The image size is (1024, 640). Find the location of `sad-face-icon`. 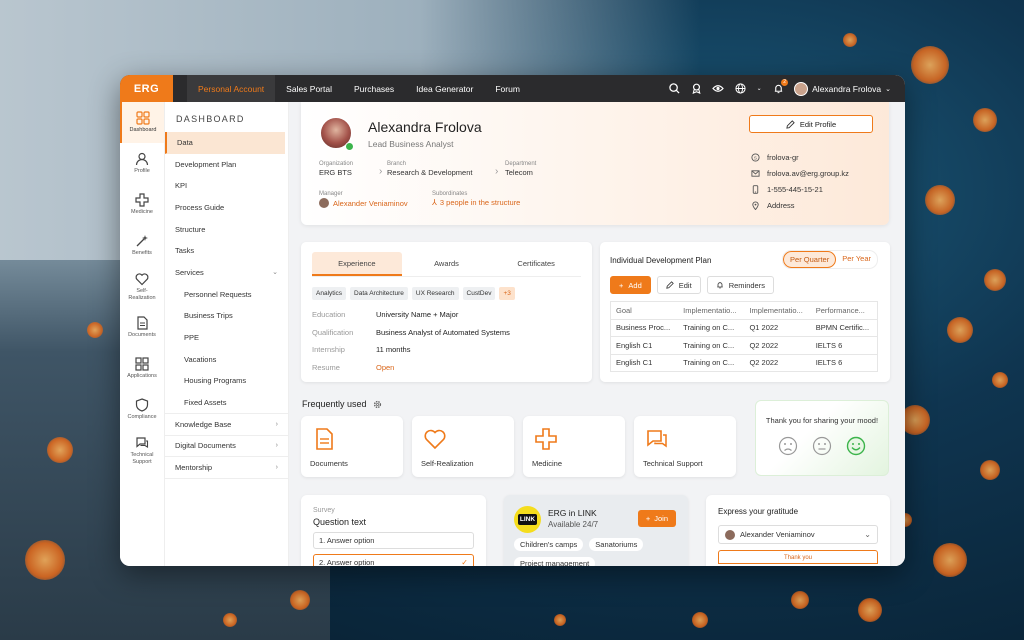

sad-face-icon is located at coordinates (788, 446).